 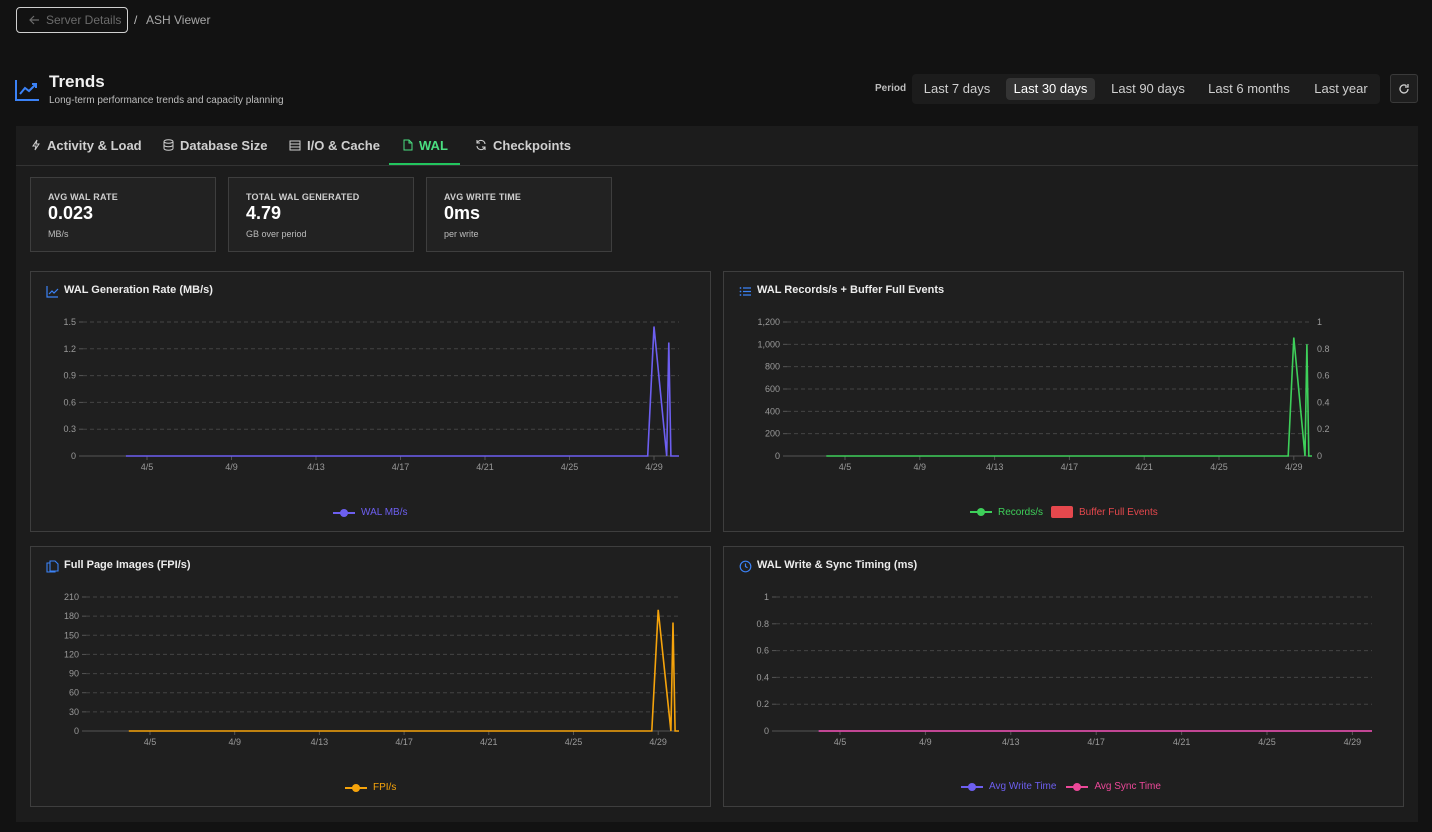 What do you see at coordinates (408, 145) in the screenshot?
I see `file-icon` at bounding box center [408, 145].